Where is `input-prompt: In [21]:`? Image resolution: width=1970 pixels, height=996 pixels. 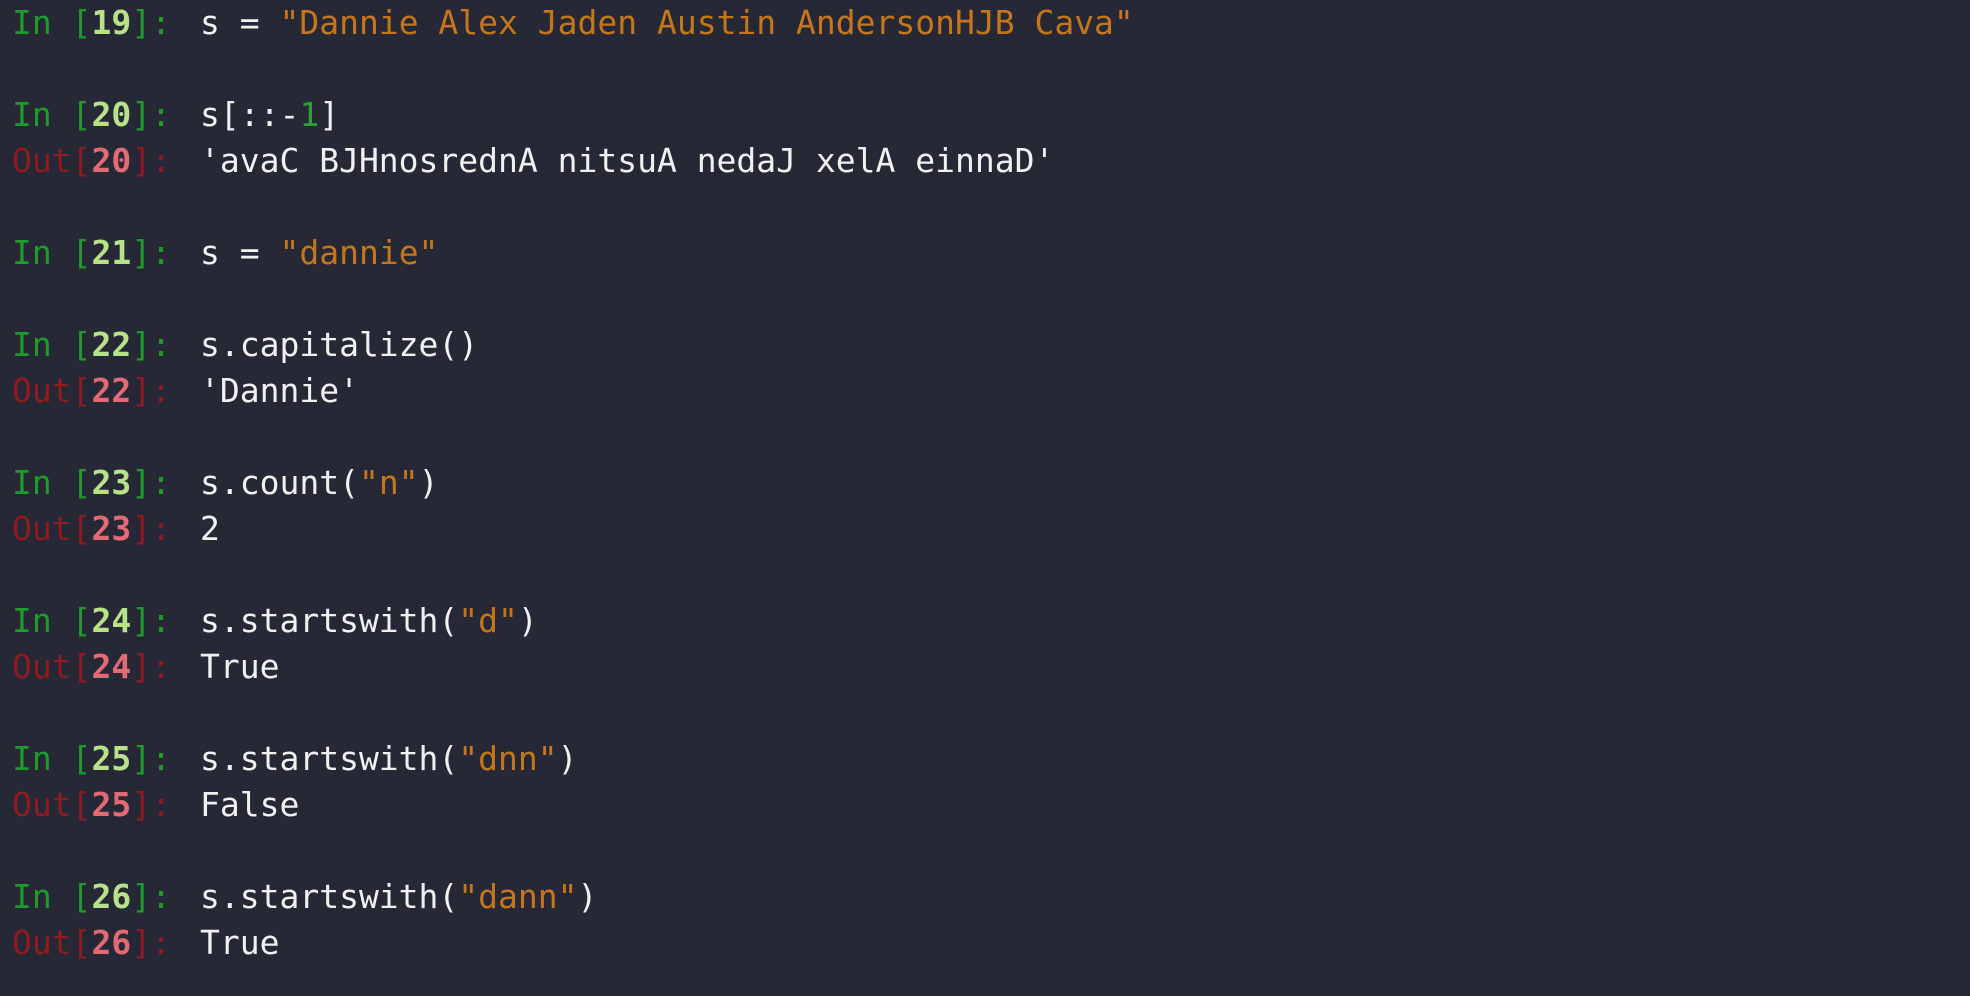
input-prompt: In [21]: is located at coordinates (106, 253).